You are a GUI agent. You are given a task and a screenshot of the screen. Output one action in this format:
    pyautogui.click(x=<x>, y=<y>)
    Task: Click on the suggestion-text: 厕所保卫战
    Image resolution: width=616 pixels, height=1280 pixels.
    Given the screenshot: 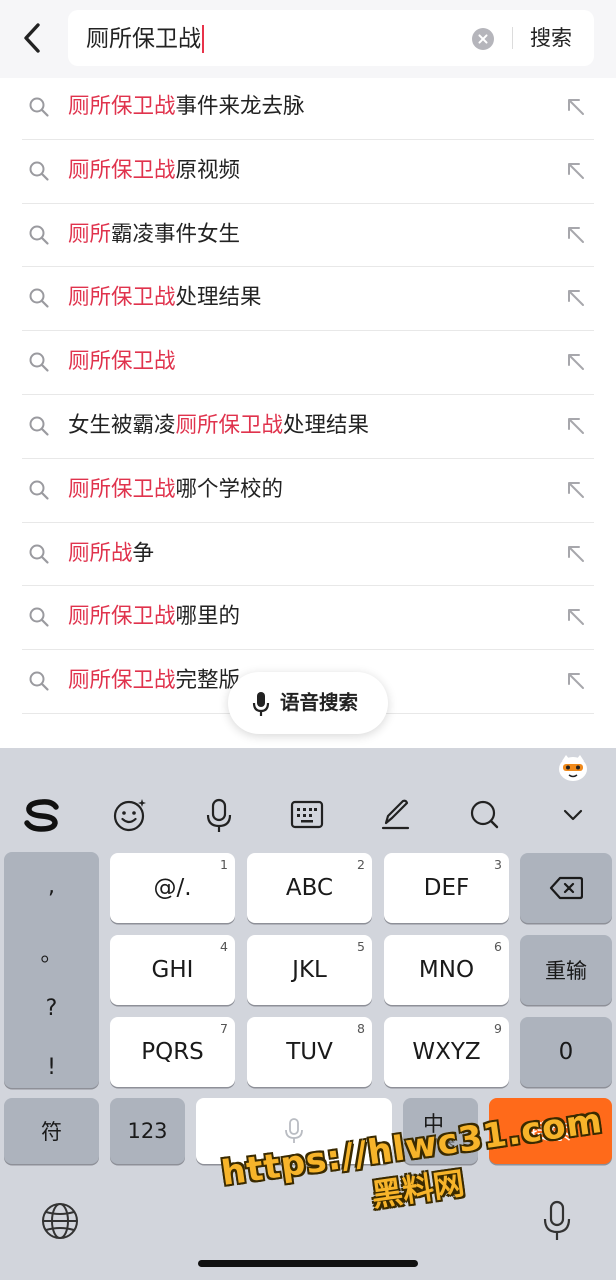 What is the action you would take?
    pyautogui.click(x=122, y=362)
    